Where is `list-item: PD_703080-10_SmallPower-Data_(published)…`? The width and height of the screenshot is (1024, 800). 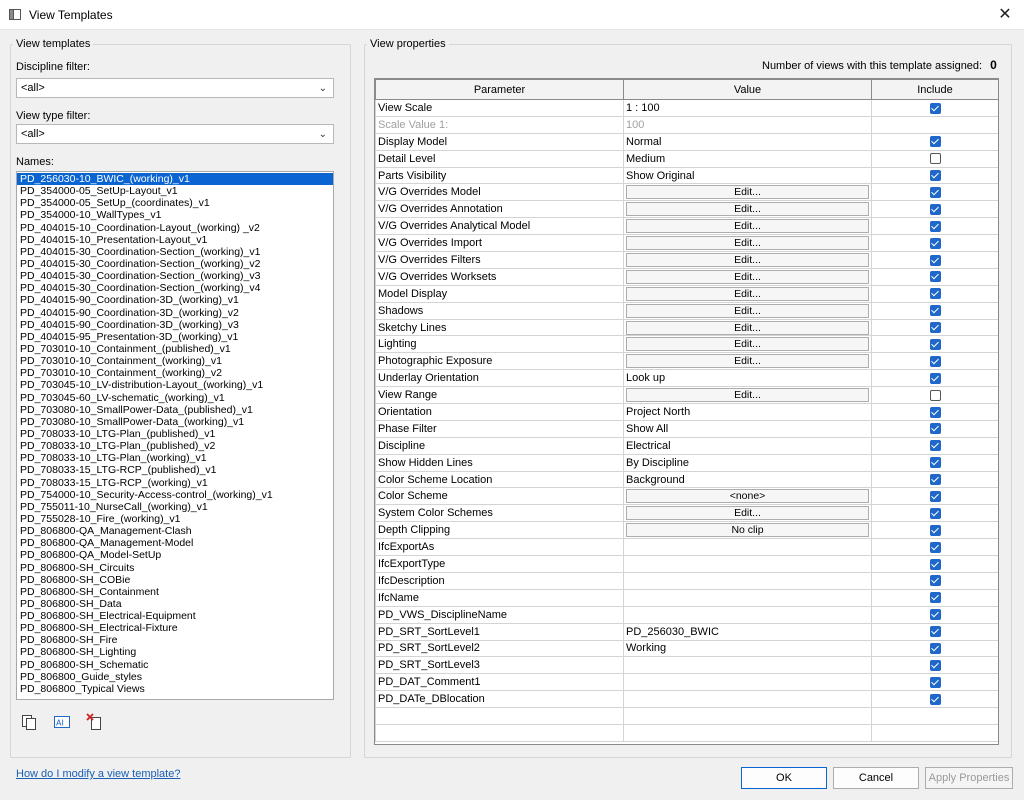
list-item: PD_703080-10_SmallPower-Data_(published)… is located at coordinates (175, 410).